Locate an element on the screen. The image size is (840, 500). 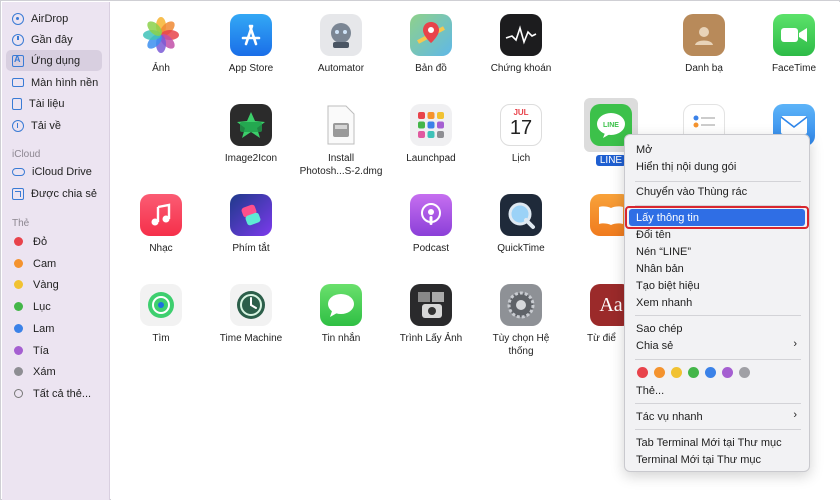
menu-item-label: Nén “LINE” is located at coordinates (664, 251).